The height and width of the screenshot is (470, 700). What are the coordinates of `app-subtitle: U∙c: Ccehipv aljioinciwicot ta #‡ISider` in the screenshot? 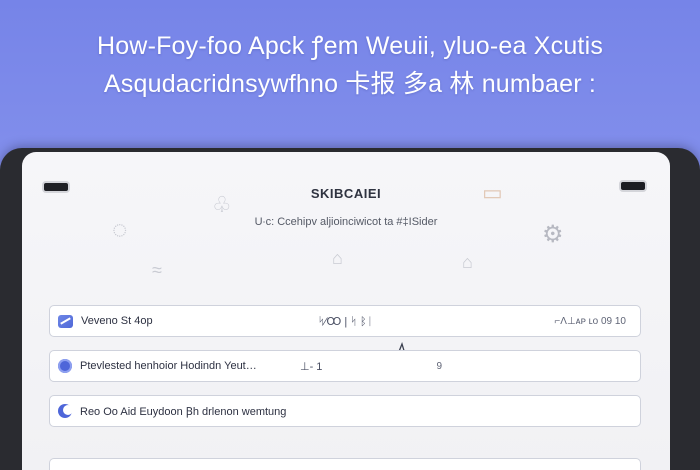 It's located at (346, 222).